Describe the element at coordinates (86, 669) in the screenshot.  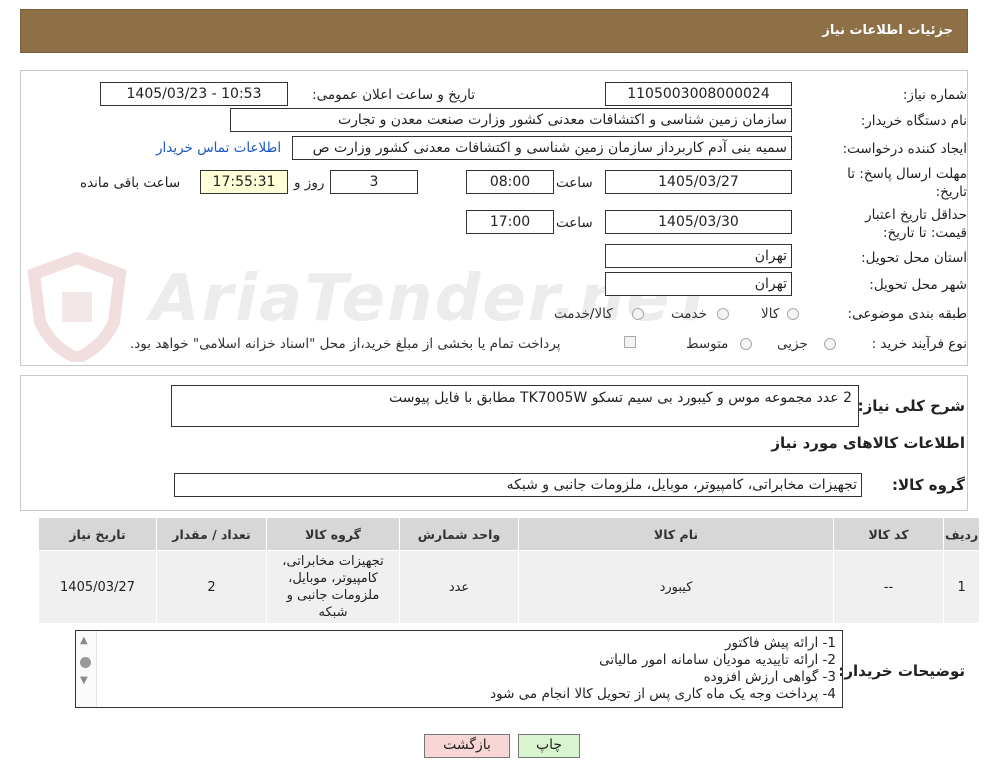
I see `notes-scrollbar: ▲ ▼` at that location.